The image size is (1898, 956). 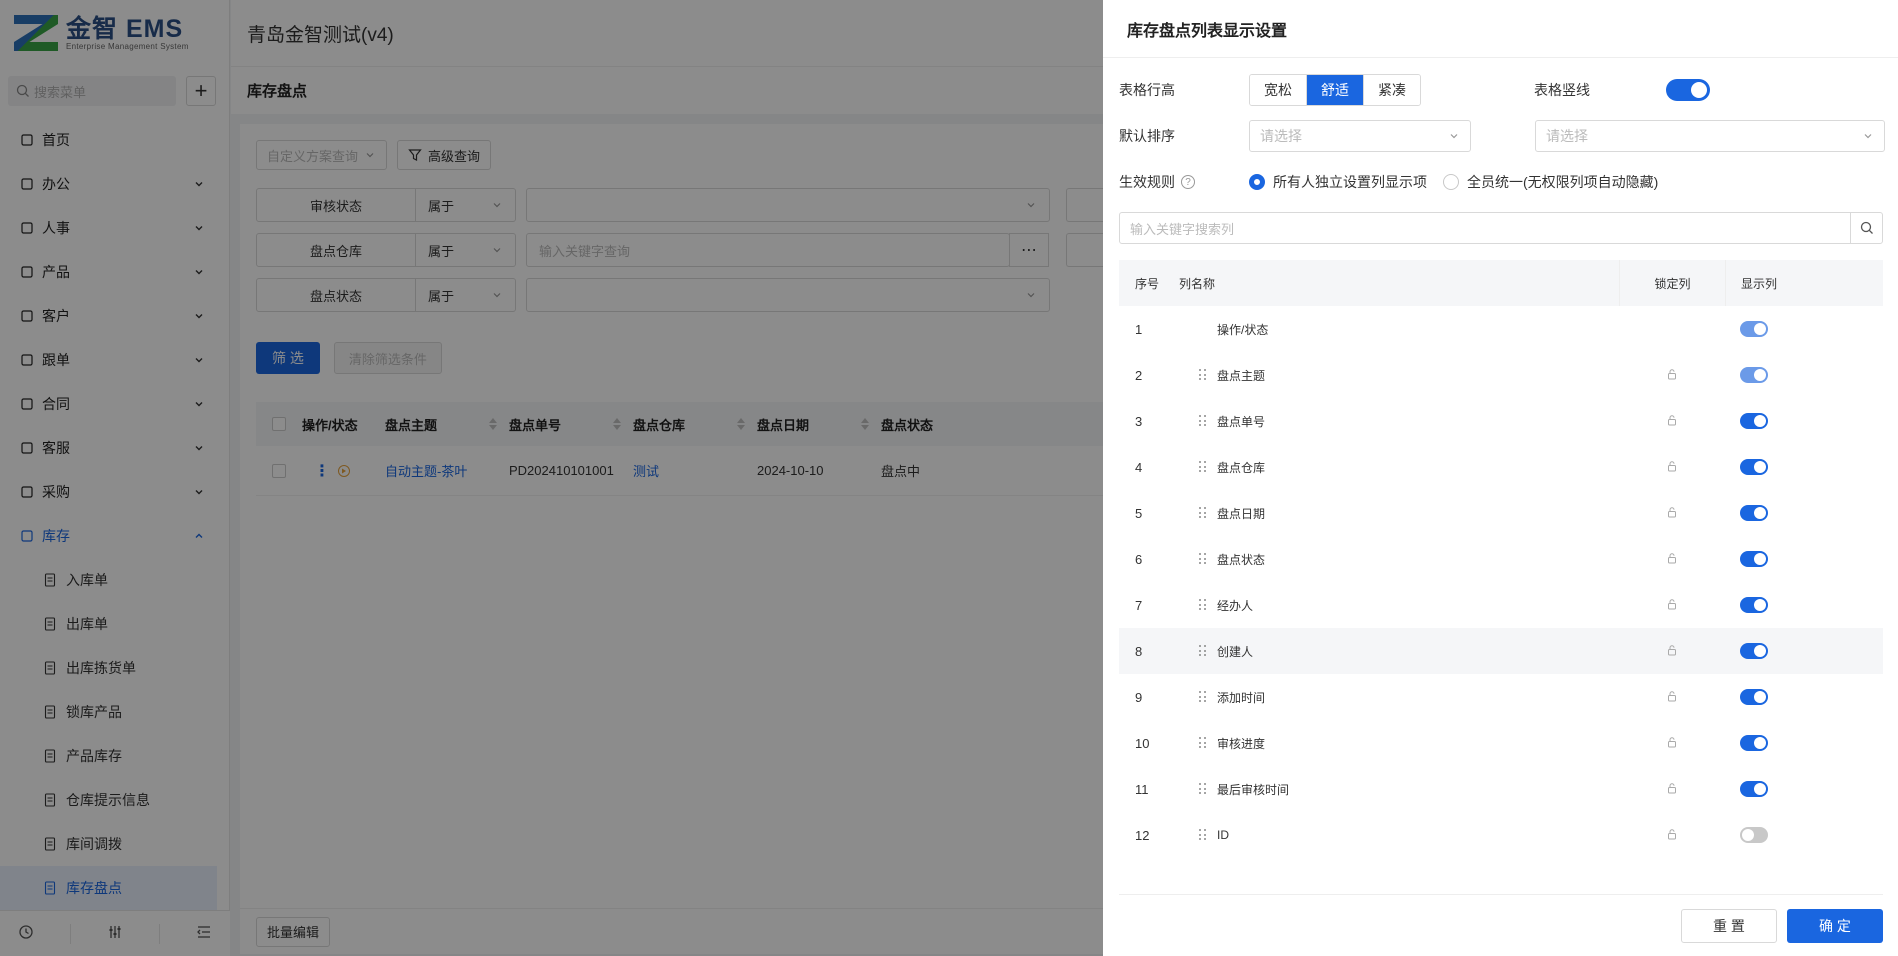 What do you see at coordinates (1501, 789) in the screenshot?
I see `column-setting-row: 11 最后审核时间` at bounding box center [1501, 789].